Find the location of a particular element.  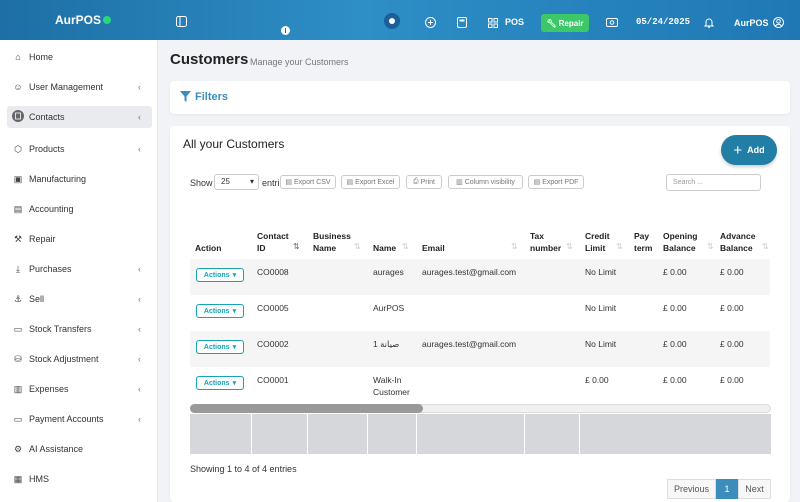

print-button: ⎙ Print is located at coordinates (424, 182).